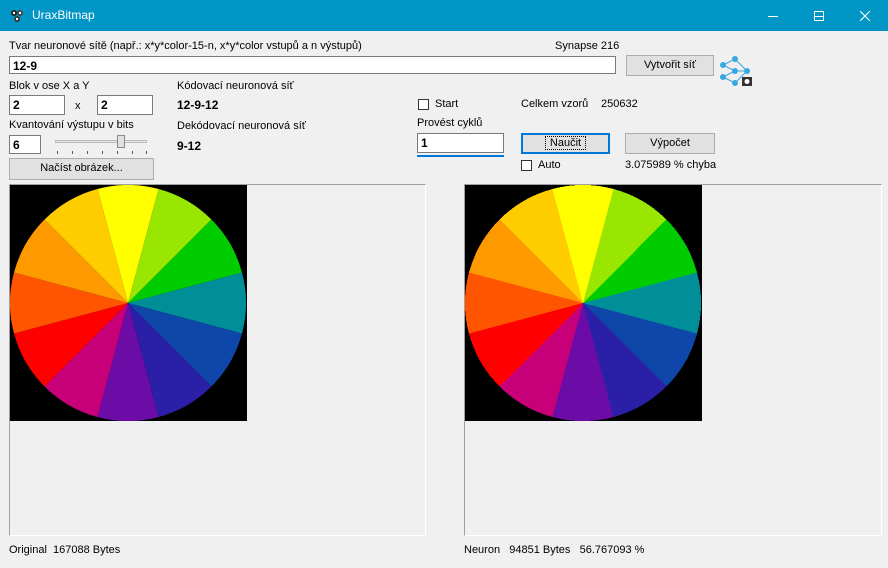  What do you see at coordinates (444, 15) in the screenshot?
I see `title-bar: UraxBitmap` at bounding box center [444, 15].